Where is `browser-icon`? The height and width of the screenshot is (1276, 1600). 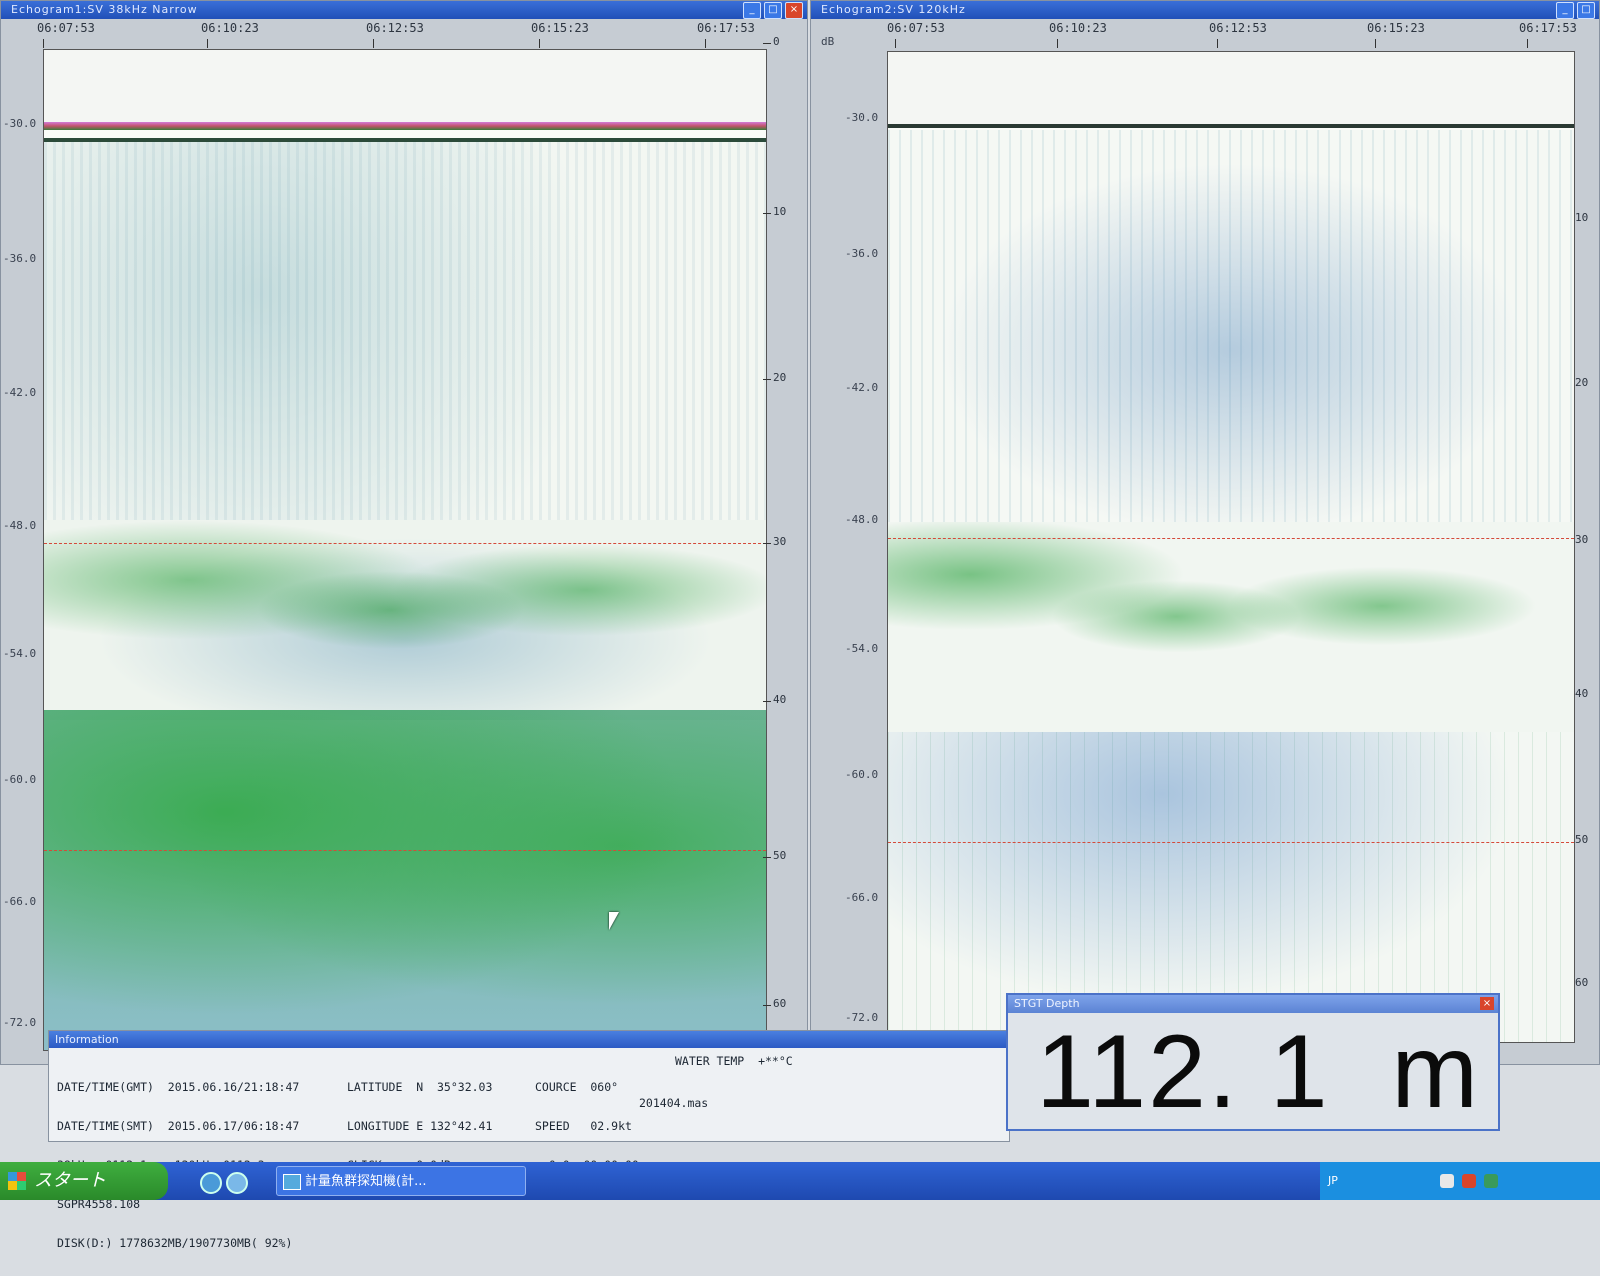 browser-icon is located at coordinates (211, 1183).